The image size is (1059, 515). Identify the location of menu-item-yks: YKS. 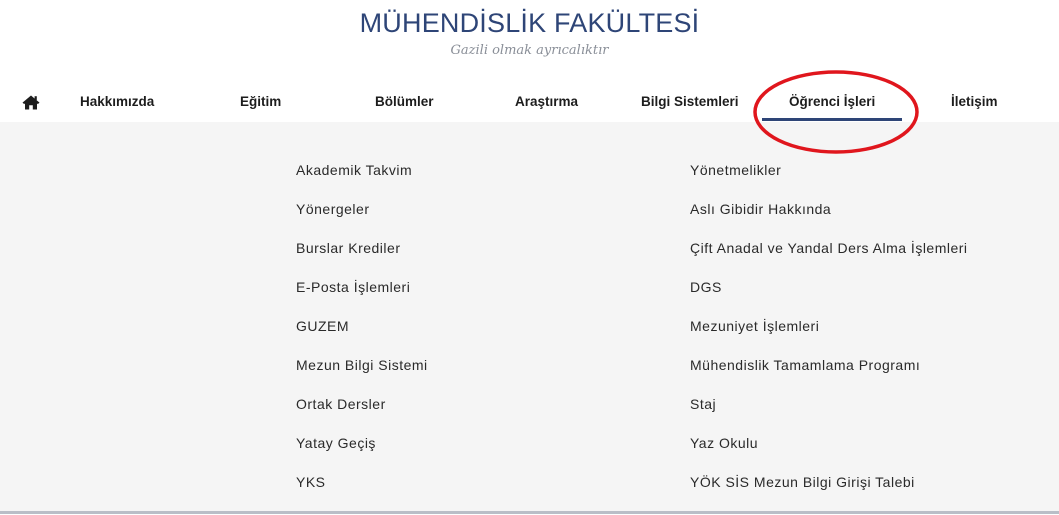
(311, 482).